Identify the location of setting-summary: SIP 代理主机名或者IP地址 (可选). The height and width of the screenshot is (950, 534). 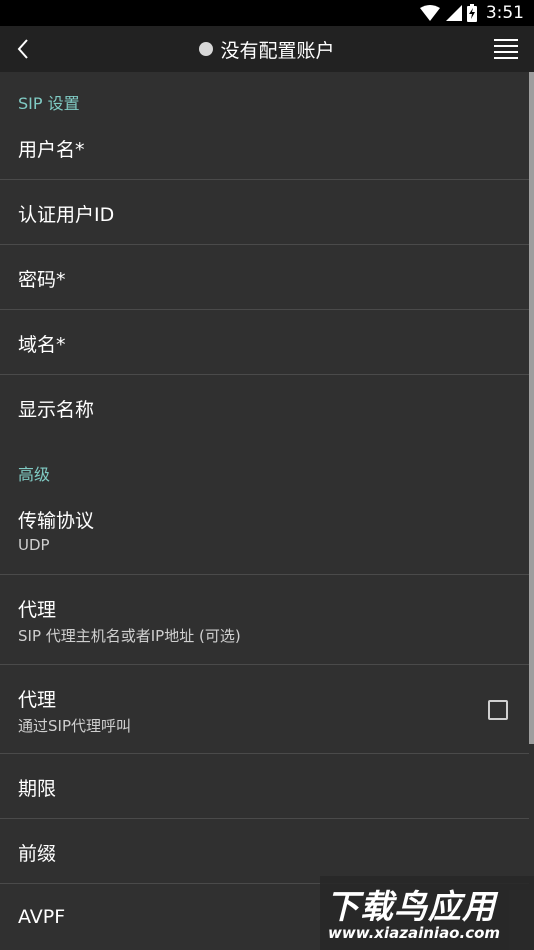
(129, 636).